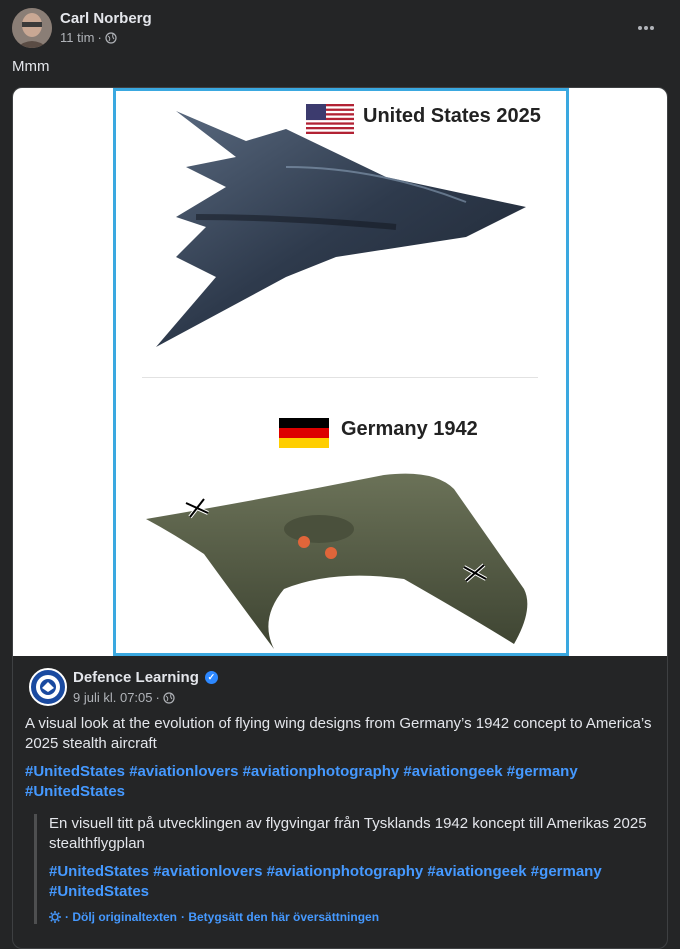  I want to click on post-meta: 11 tim ·, so click(88, 37).